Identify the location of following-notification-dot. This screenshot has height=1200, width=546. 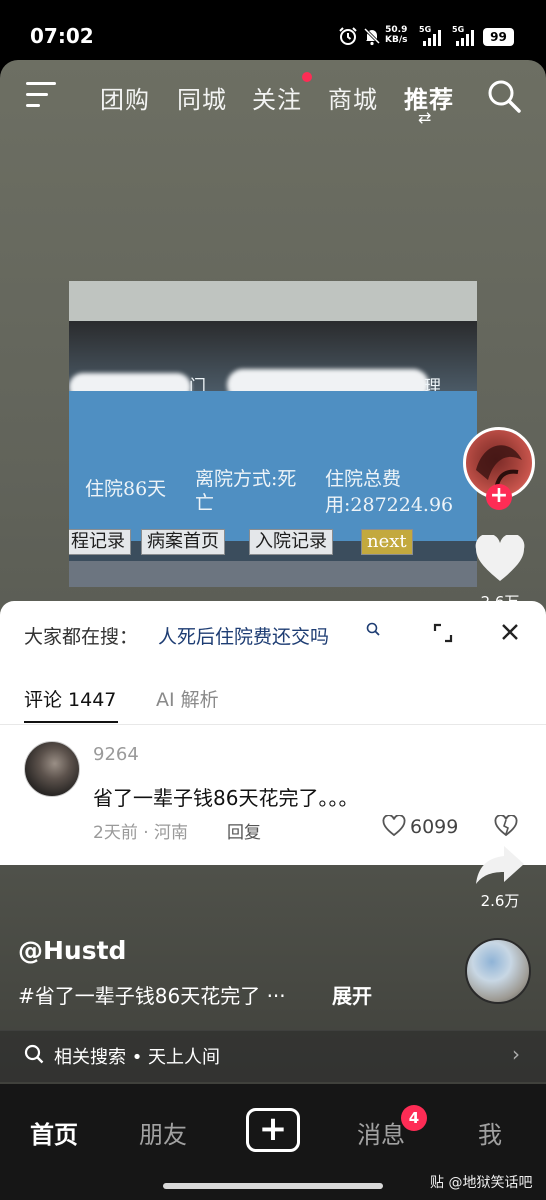
(307, 77).